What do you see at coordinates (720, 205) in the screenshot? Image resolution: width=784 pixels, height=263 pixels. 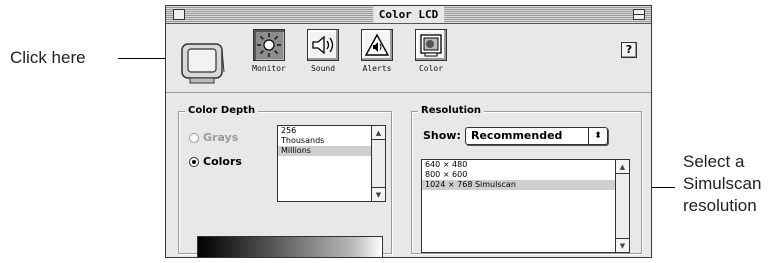 I see `callout-line-3: resolution` at bounding box center [720, 205].